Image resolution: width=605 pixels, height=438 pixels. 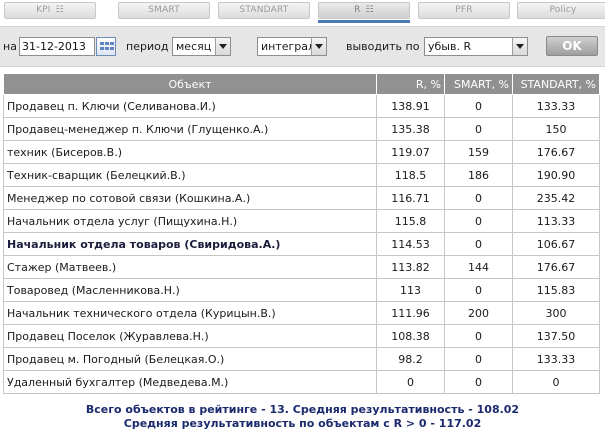 I want to click on smart-value: 186, so click(x=478, y=175).